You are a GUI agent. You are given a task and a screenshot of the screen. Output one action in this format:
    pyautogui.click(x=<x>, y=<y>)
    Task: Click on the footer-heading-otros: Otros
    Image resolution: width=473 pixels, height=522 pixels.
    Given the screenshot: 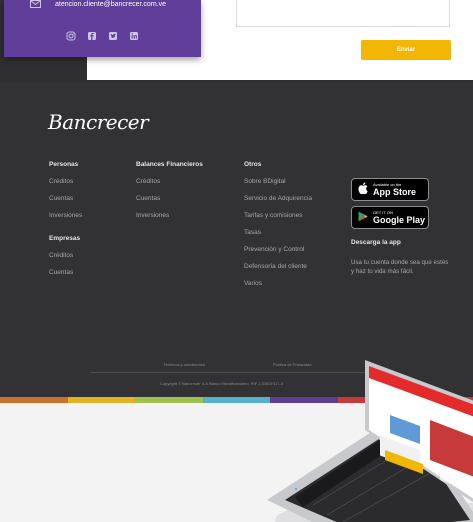 What is the action you would take?
    pyautogui.click(x=253, y=164)
    